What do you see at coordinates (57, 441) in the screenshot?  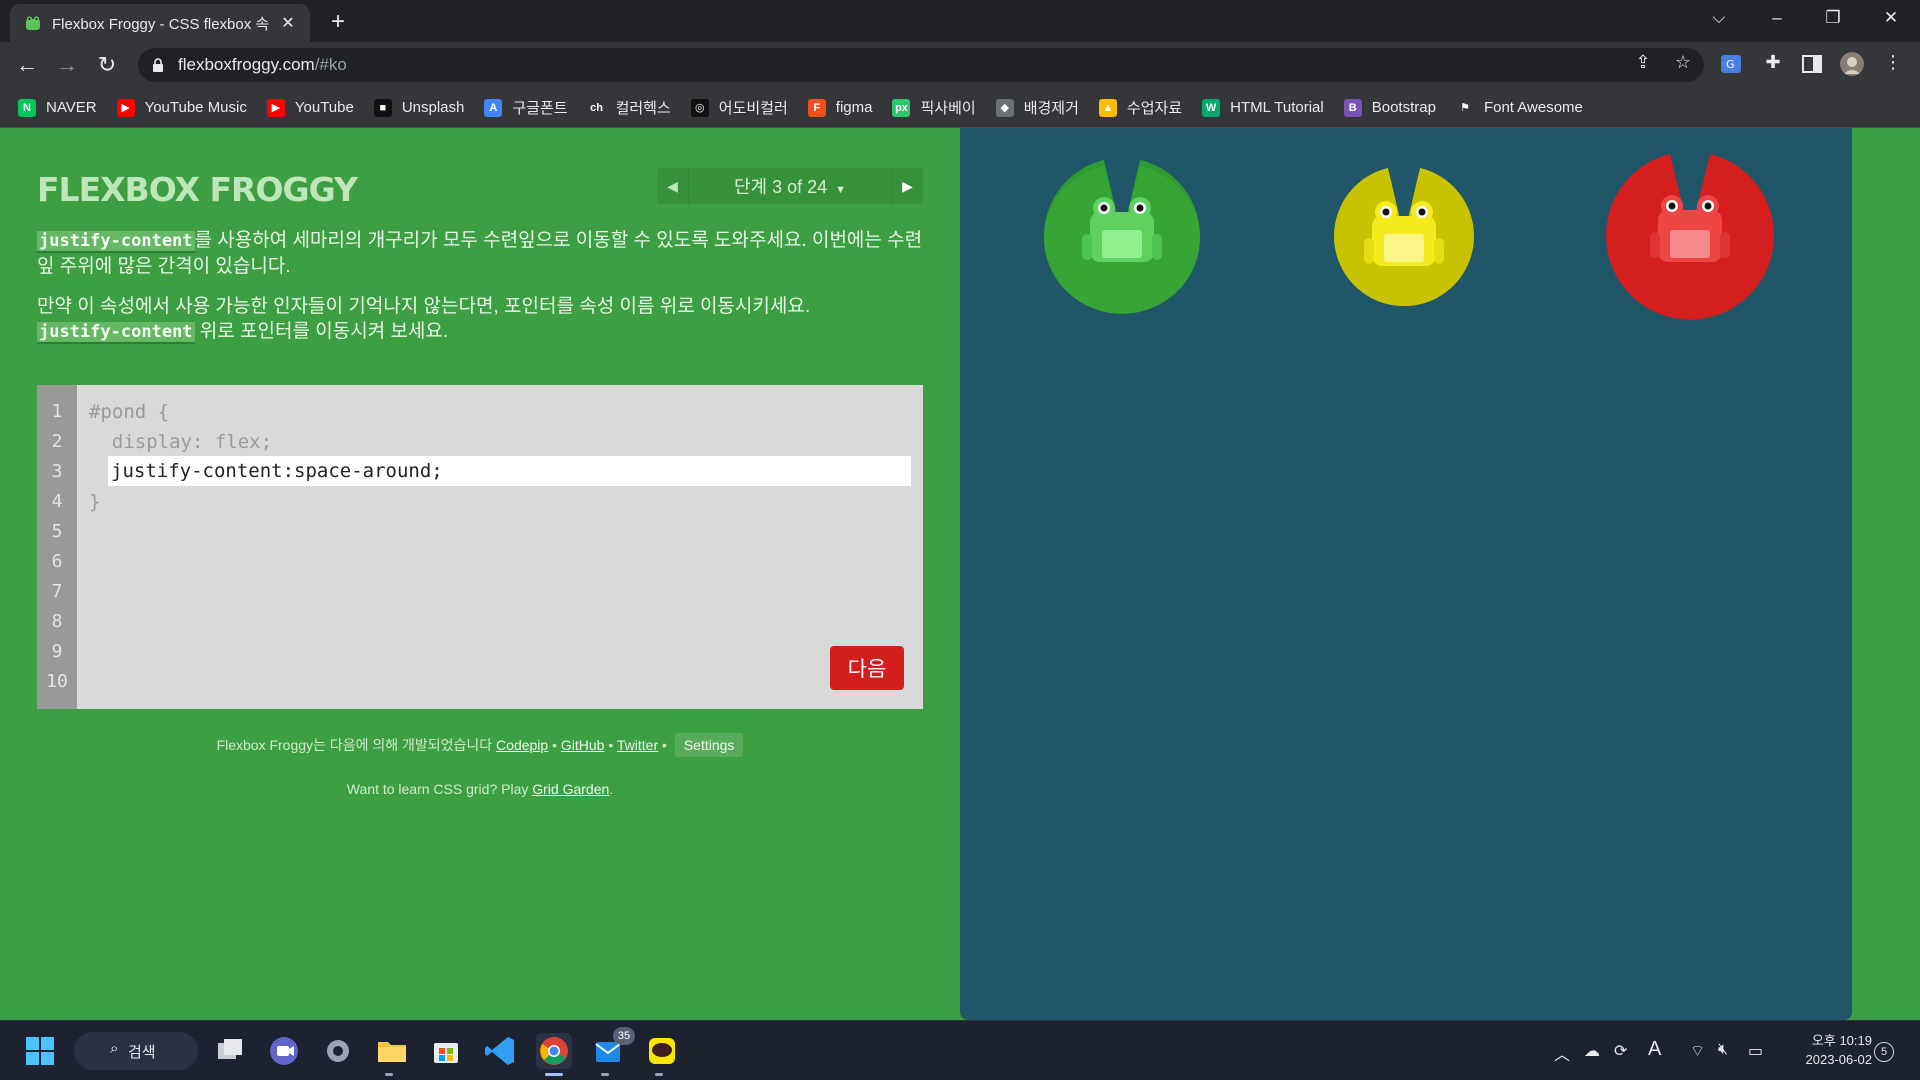 I see `line-number: 2` at bounding box center [57, 441].